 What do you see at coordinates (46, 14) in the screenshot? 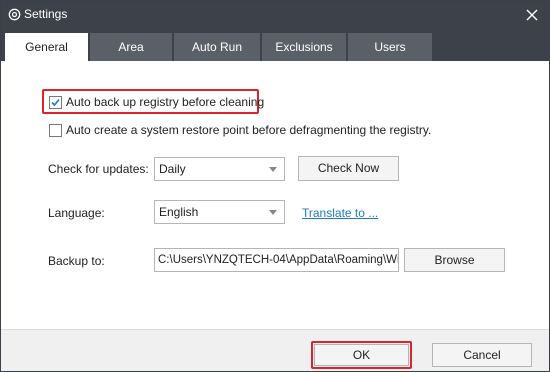
I see `window-title: Settings` at bounding box center [46, 14].